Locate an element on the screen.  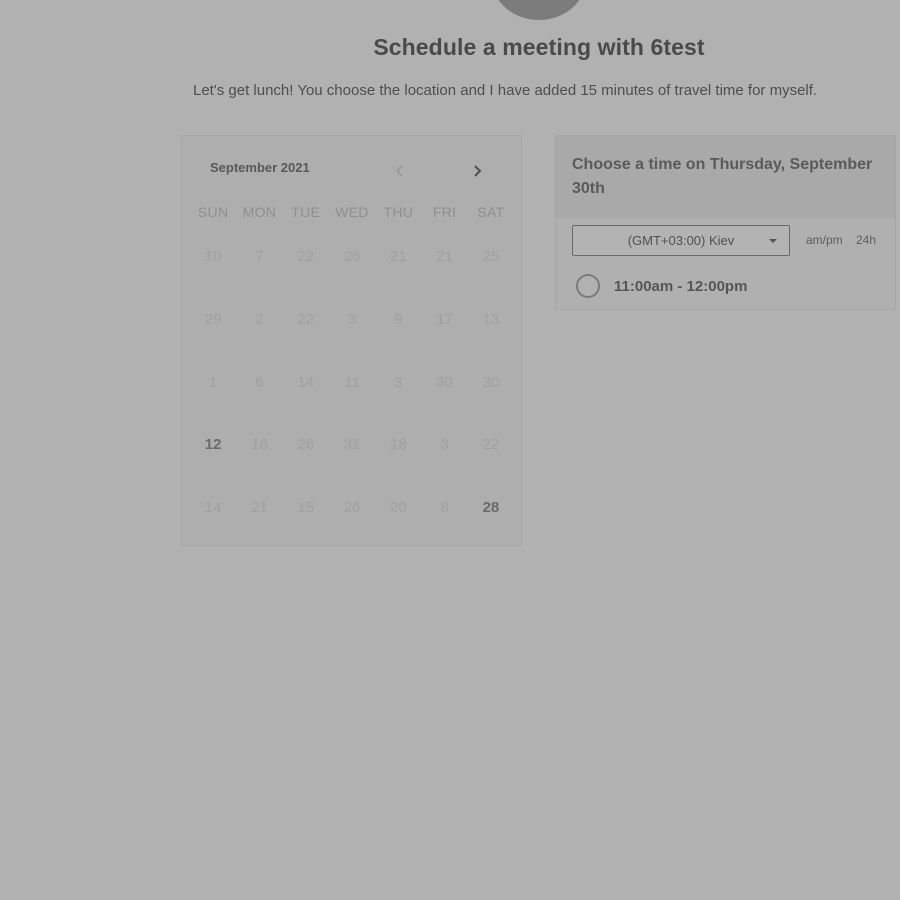
time-slot: 11:00am - 12:00pm is located at coordinates (661, 286).